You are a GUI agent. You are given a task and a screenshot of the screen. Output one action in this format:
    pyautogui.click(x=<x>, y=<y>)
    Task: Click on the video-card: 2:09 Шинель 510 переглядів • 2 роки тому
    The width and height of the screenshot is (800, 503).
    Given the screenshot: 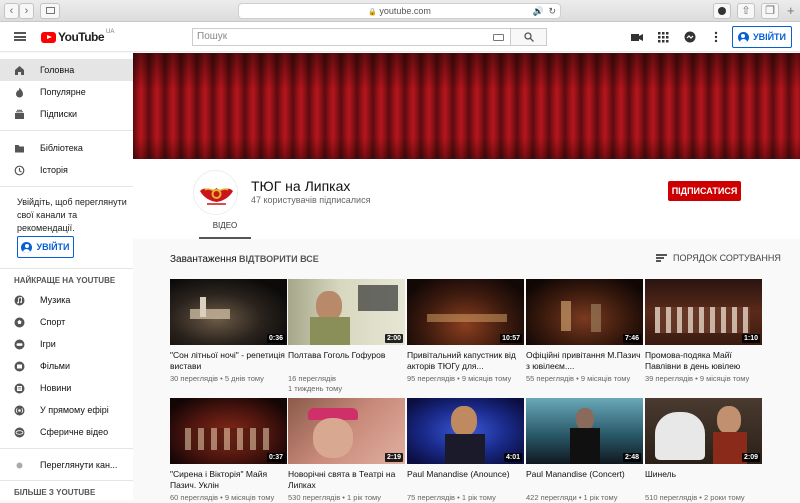 What is the action you would take?
    pyautogui.click(x=703, y=450)
    